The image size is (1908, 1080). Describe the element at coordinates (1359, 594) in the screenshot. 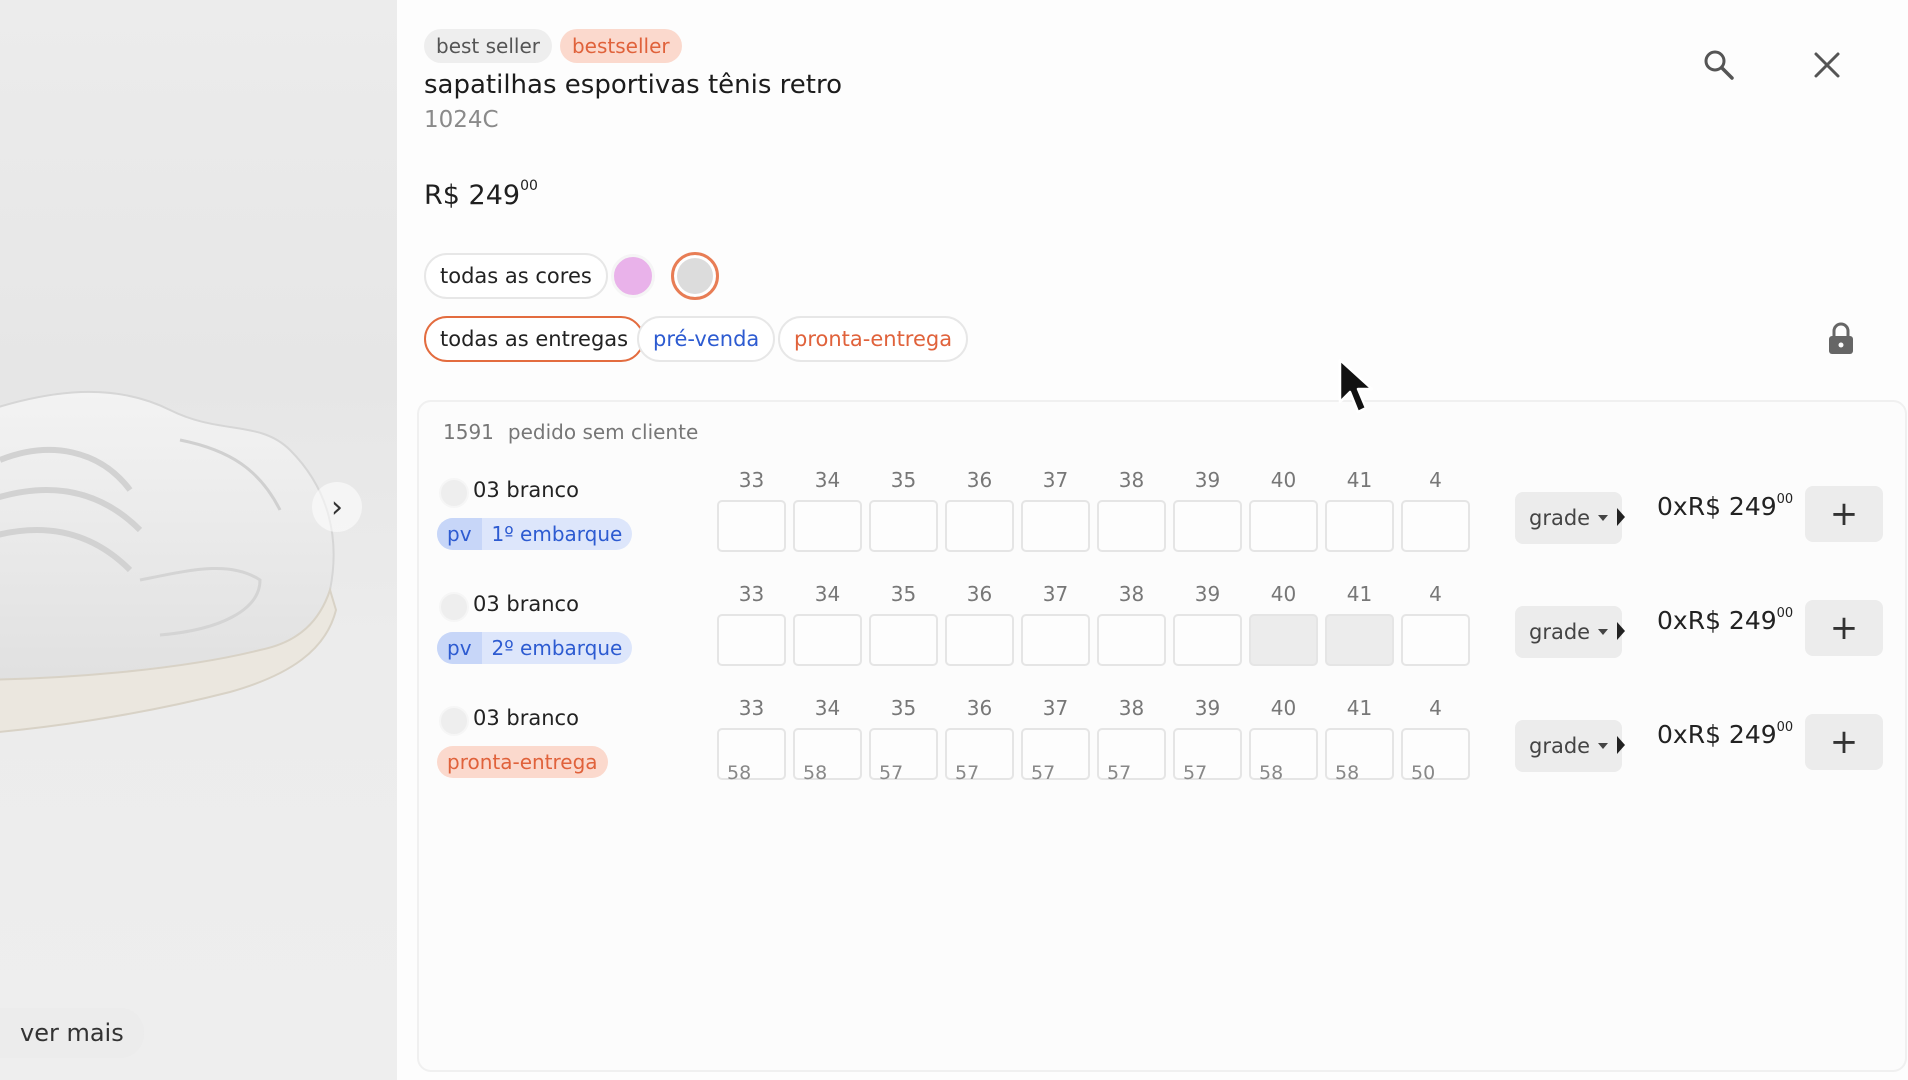

I see `size-label: 41` at that location.